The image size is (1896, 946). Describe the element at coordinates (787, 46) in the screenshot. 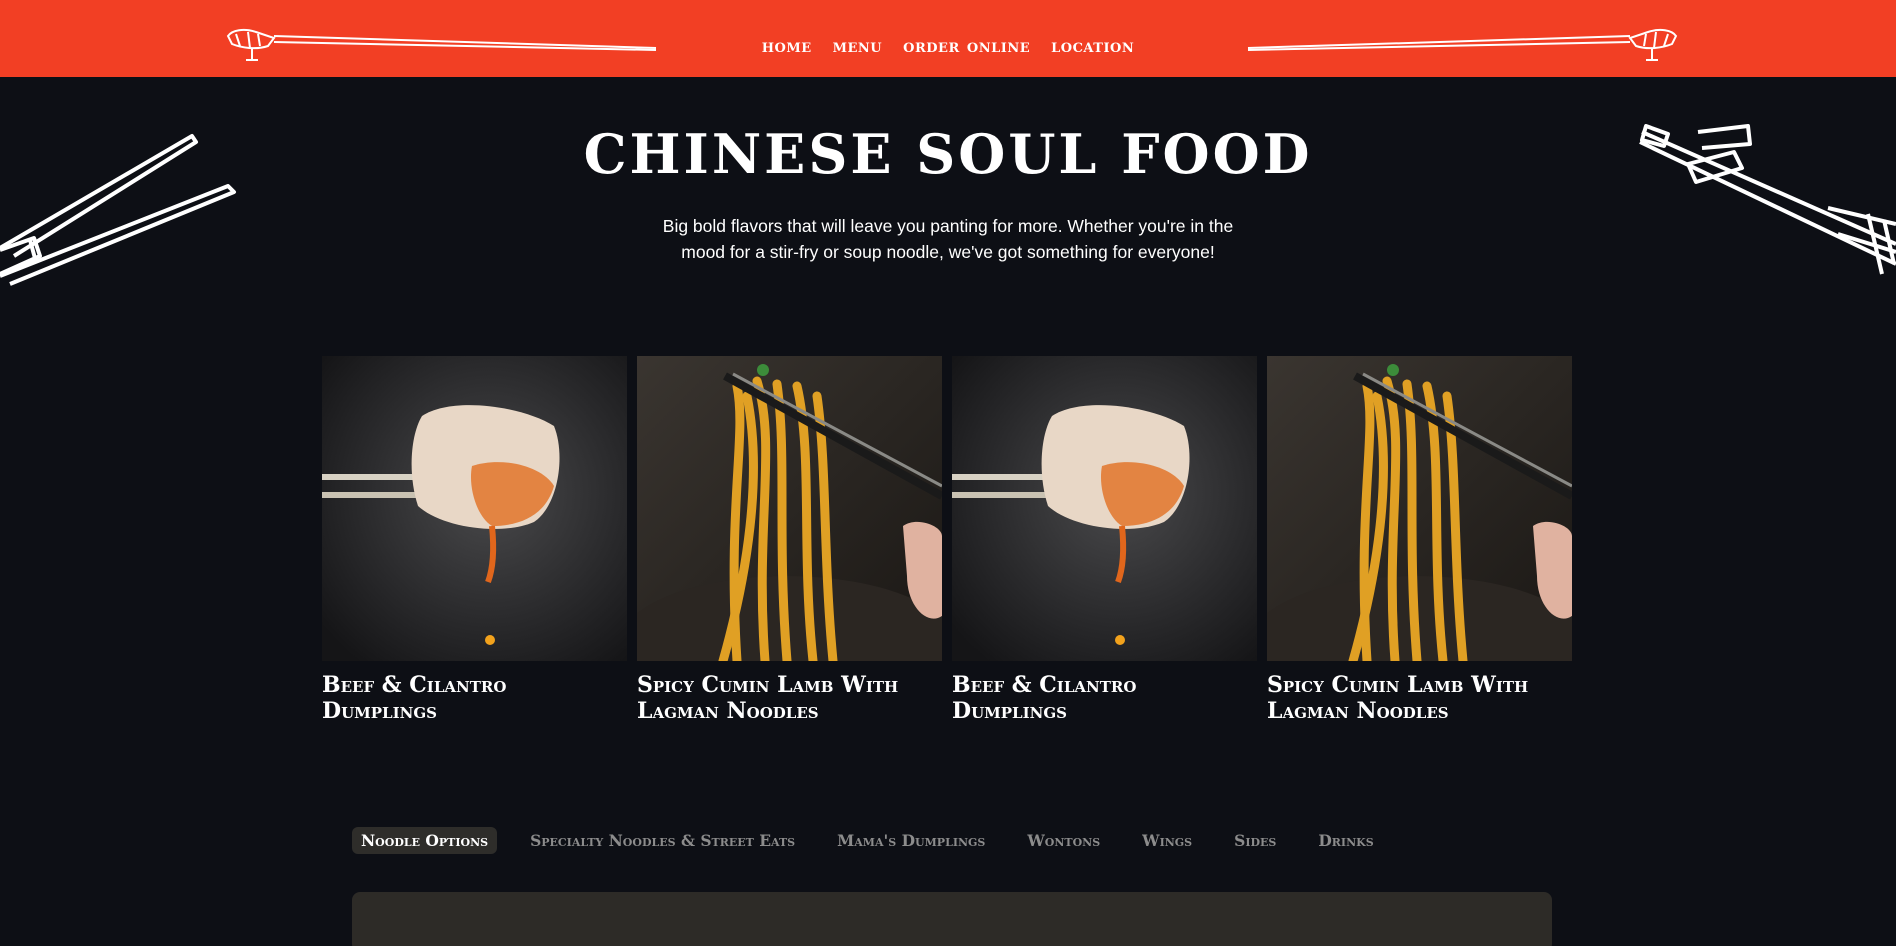

I see `nav-home-link: HOME` at that location.